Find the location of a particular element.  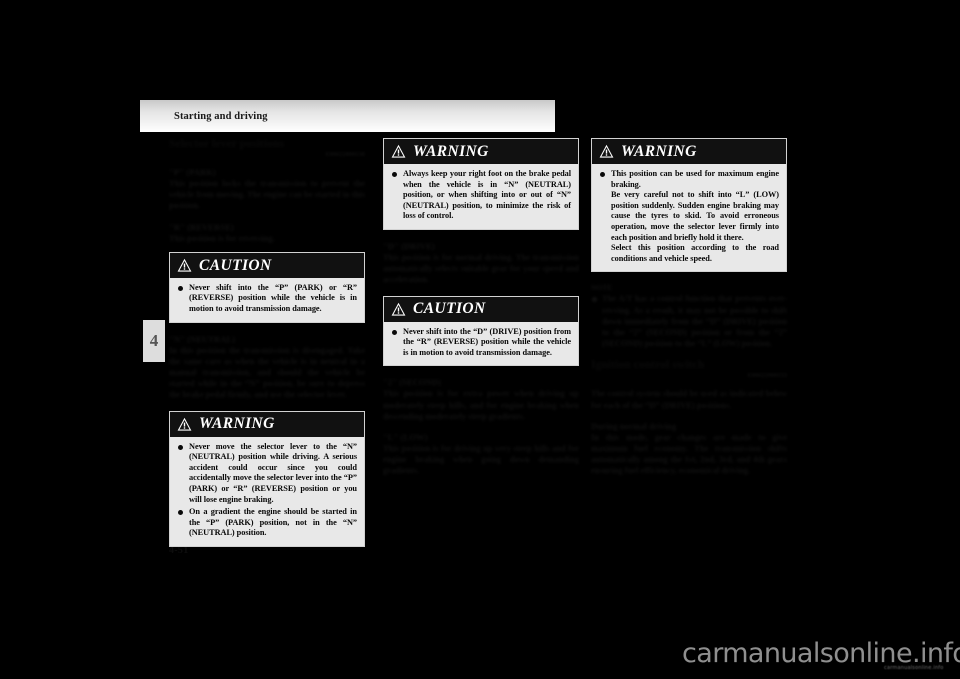

reference-code: E00622800130 is located at coordinates (345, 155).